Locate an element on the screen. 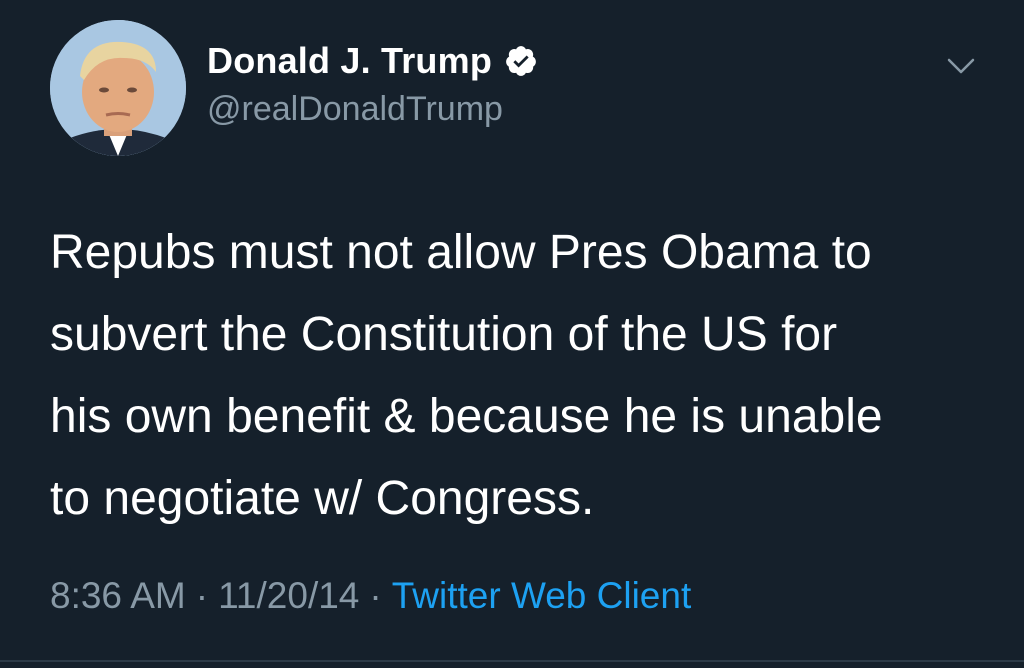 The image size is (1024, 668). tweet-text-line: Repubs must not allow Pres Obama to is located at coordinates (461, 252).